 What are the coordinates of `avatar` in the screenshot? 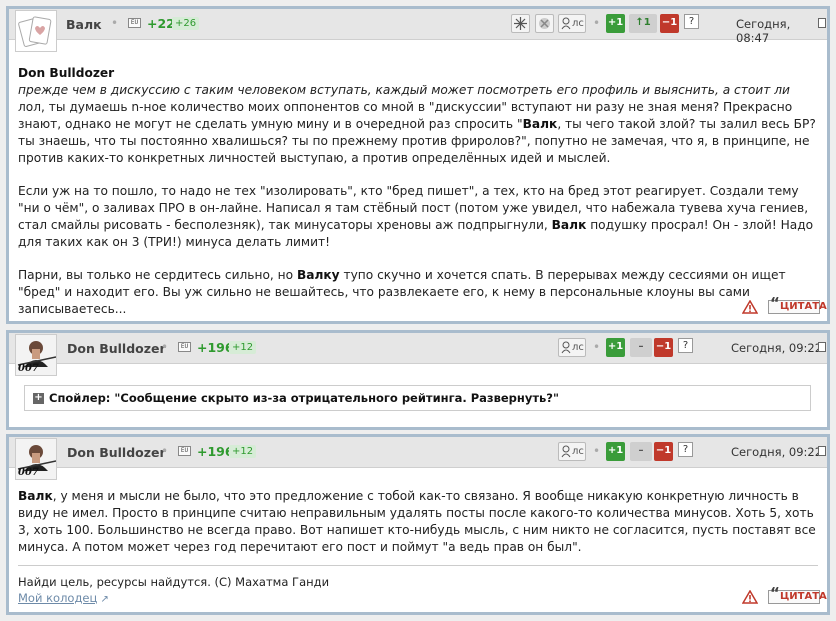 It's located at (36, 31).